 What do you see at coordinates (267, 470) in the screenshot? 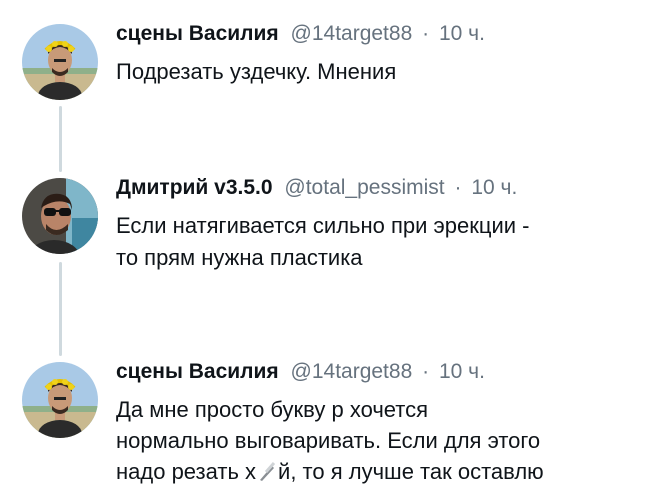
I see `censor-mark-icon` at bounding box center [267, 470].